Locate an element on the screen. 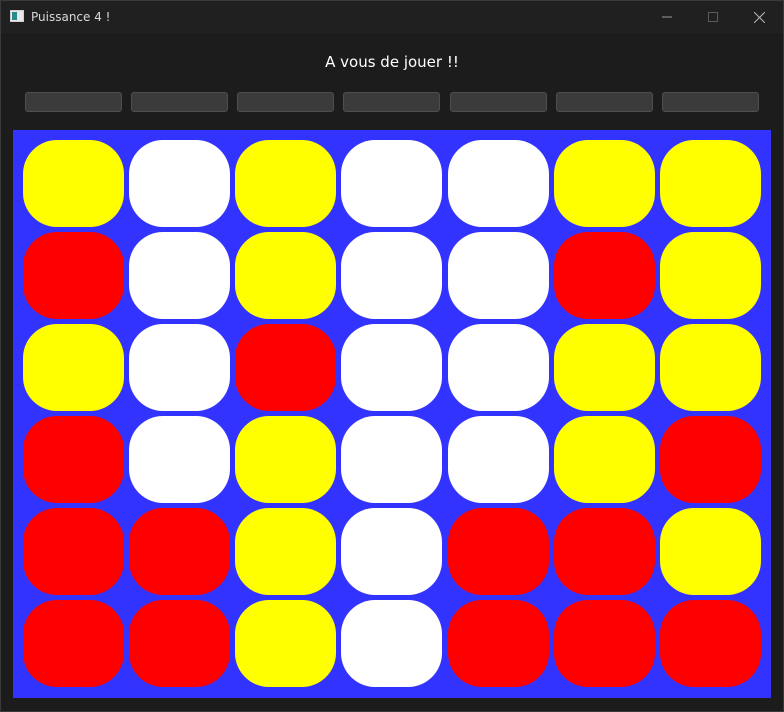 The width and height of the screenshot is (784, 712). maximize-icon is located at coordinates (713, 17).